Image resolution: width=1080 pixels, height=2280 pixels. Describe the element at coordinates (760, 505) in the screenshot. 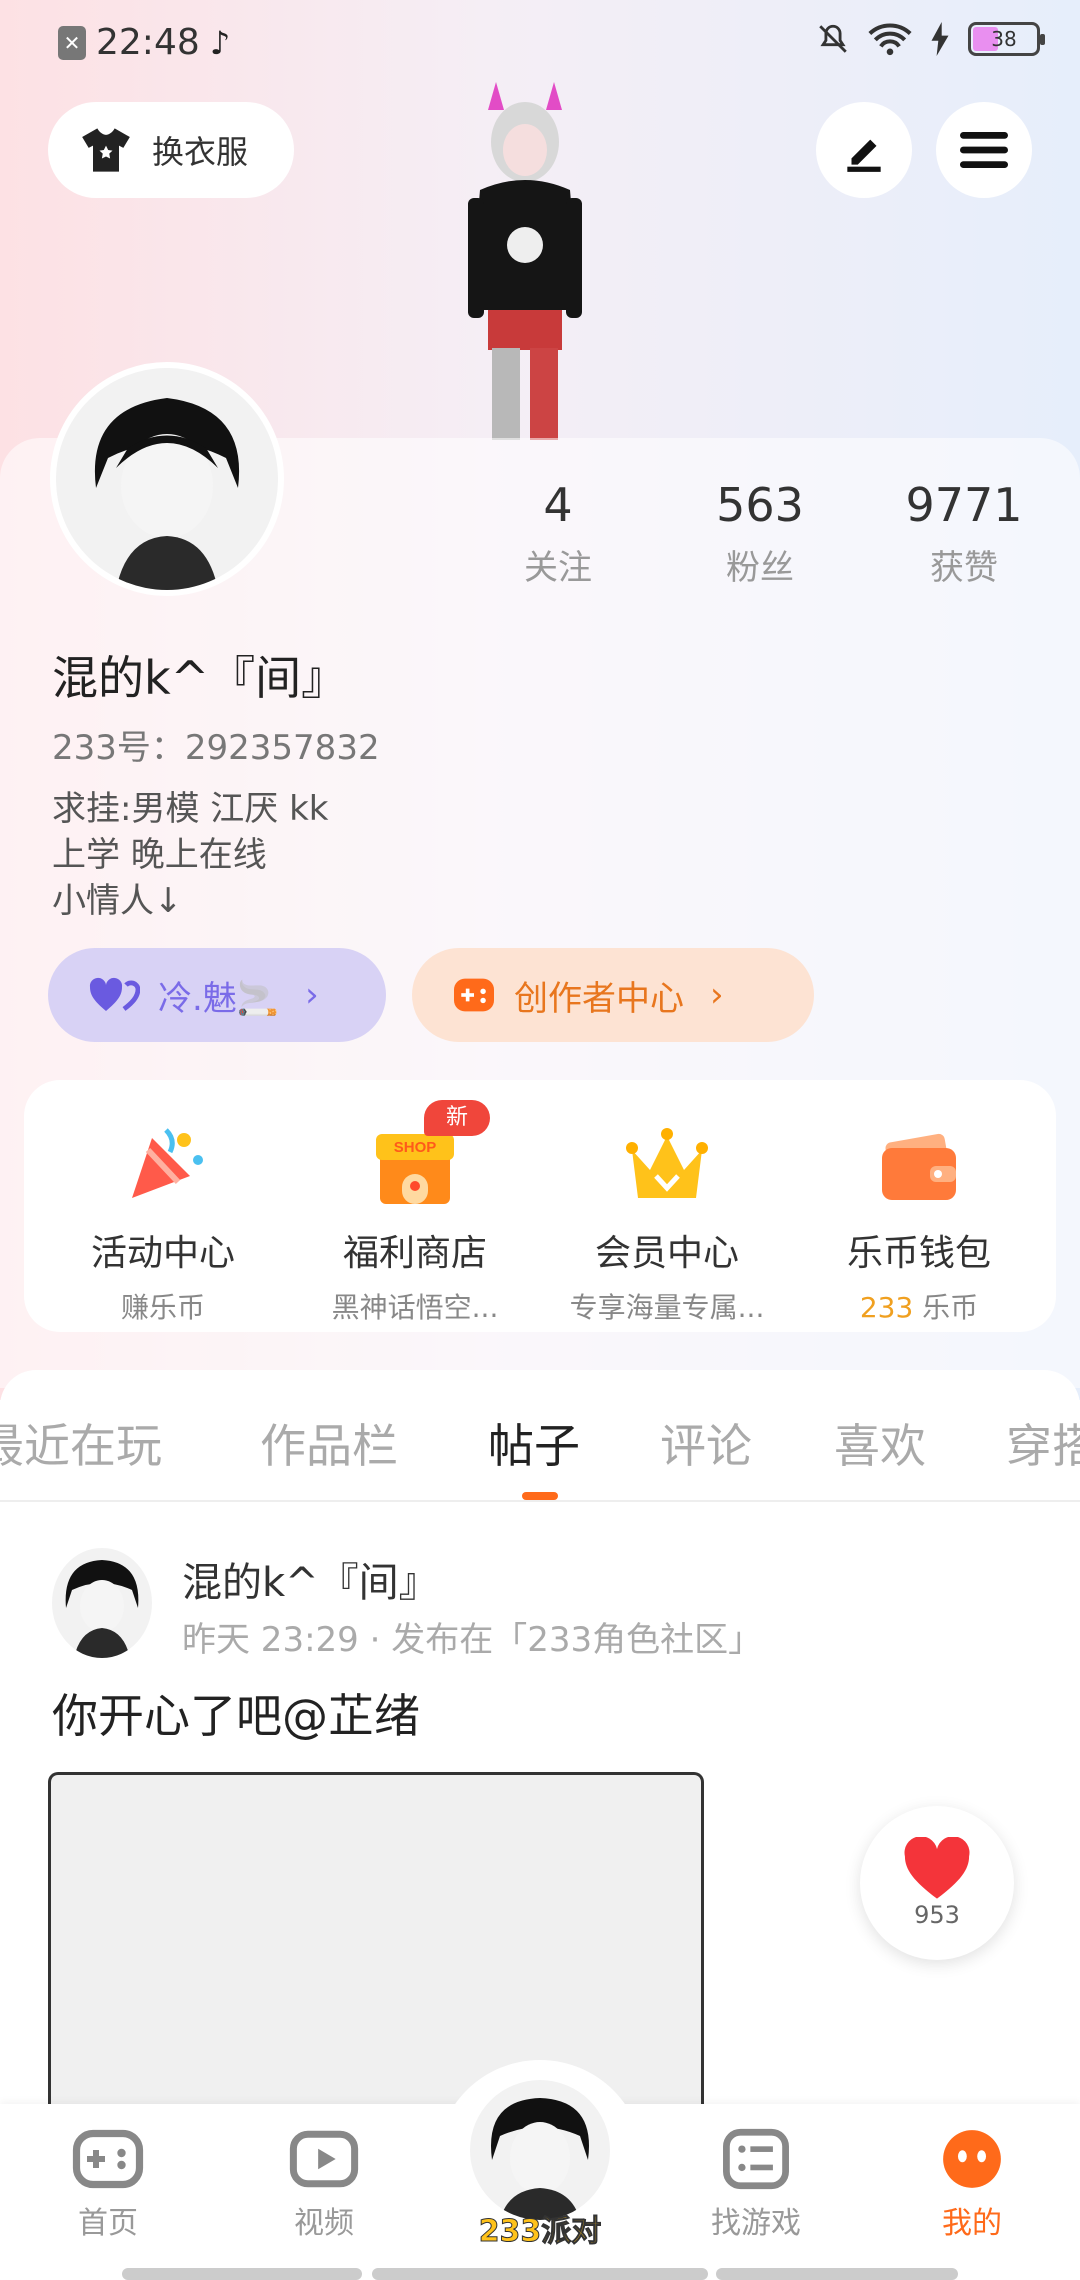

I see `followers-count: 563` at that location.